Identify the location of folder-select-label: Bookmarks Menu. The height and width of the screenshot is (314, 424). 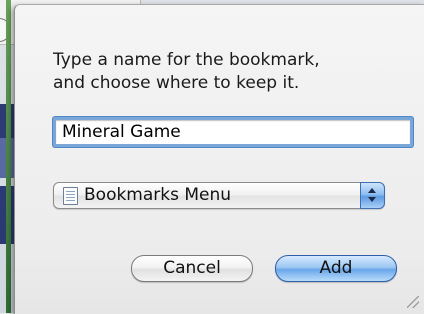
(158, 195).